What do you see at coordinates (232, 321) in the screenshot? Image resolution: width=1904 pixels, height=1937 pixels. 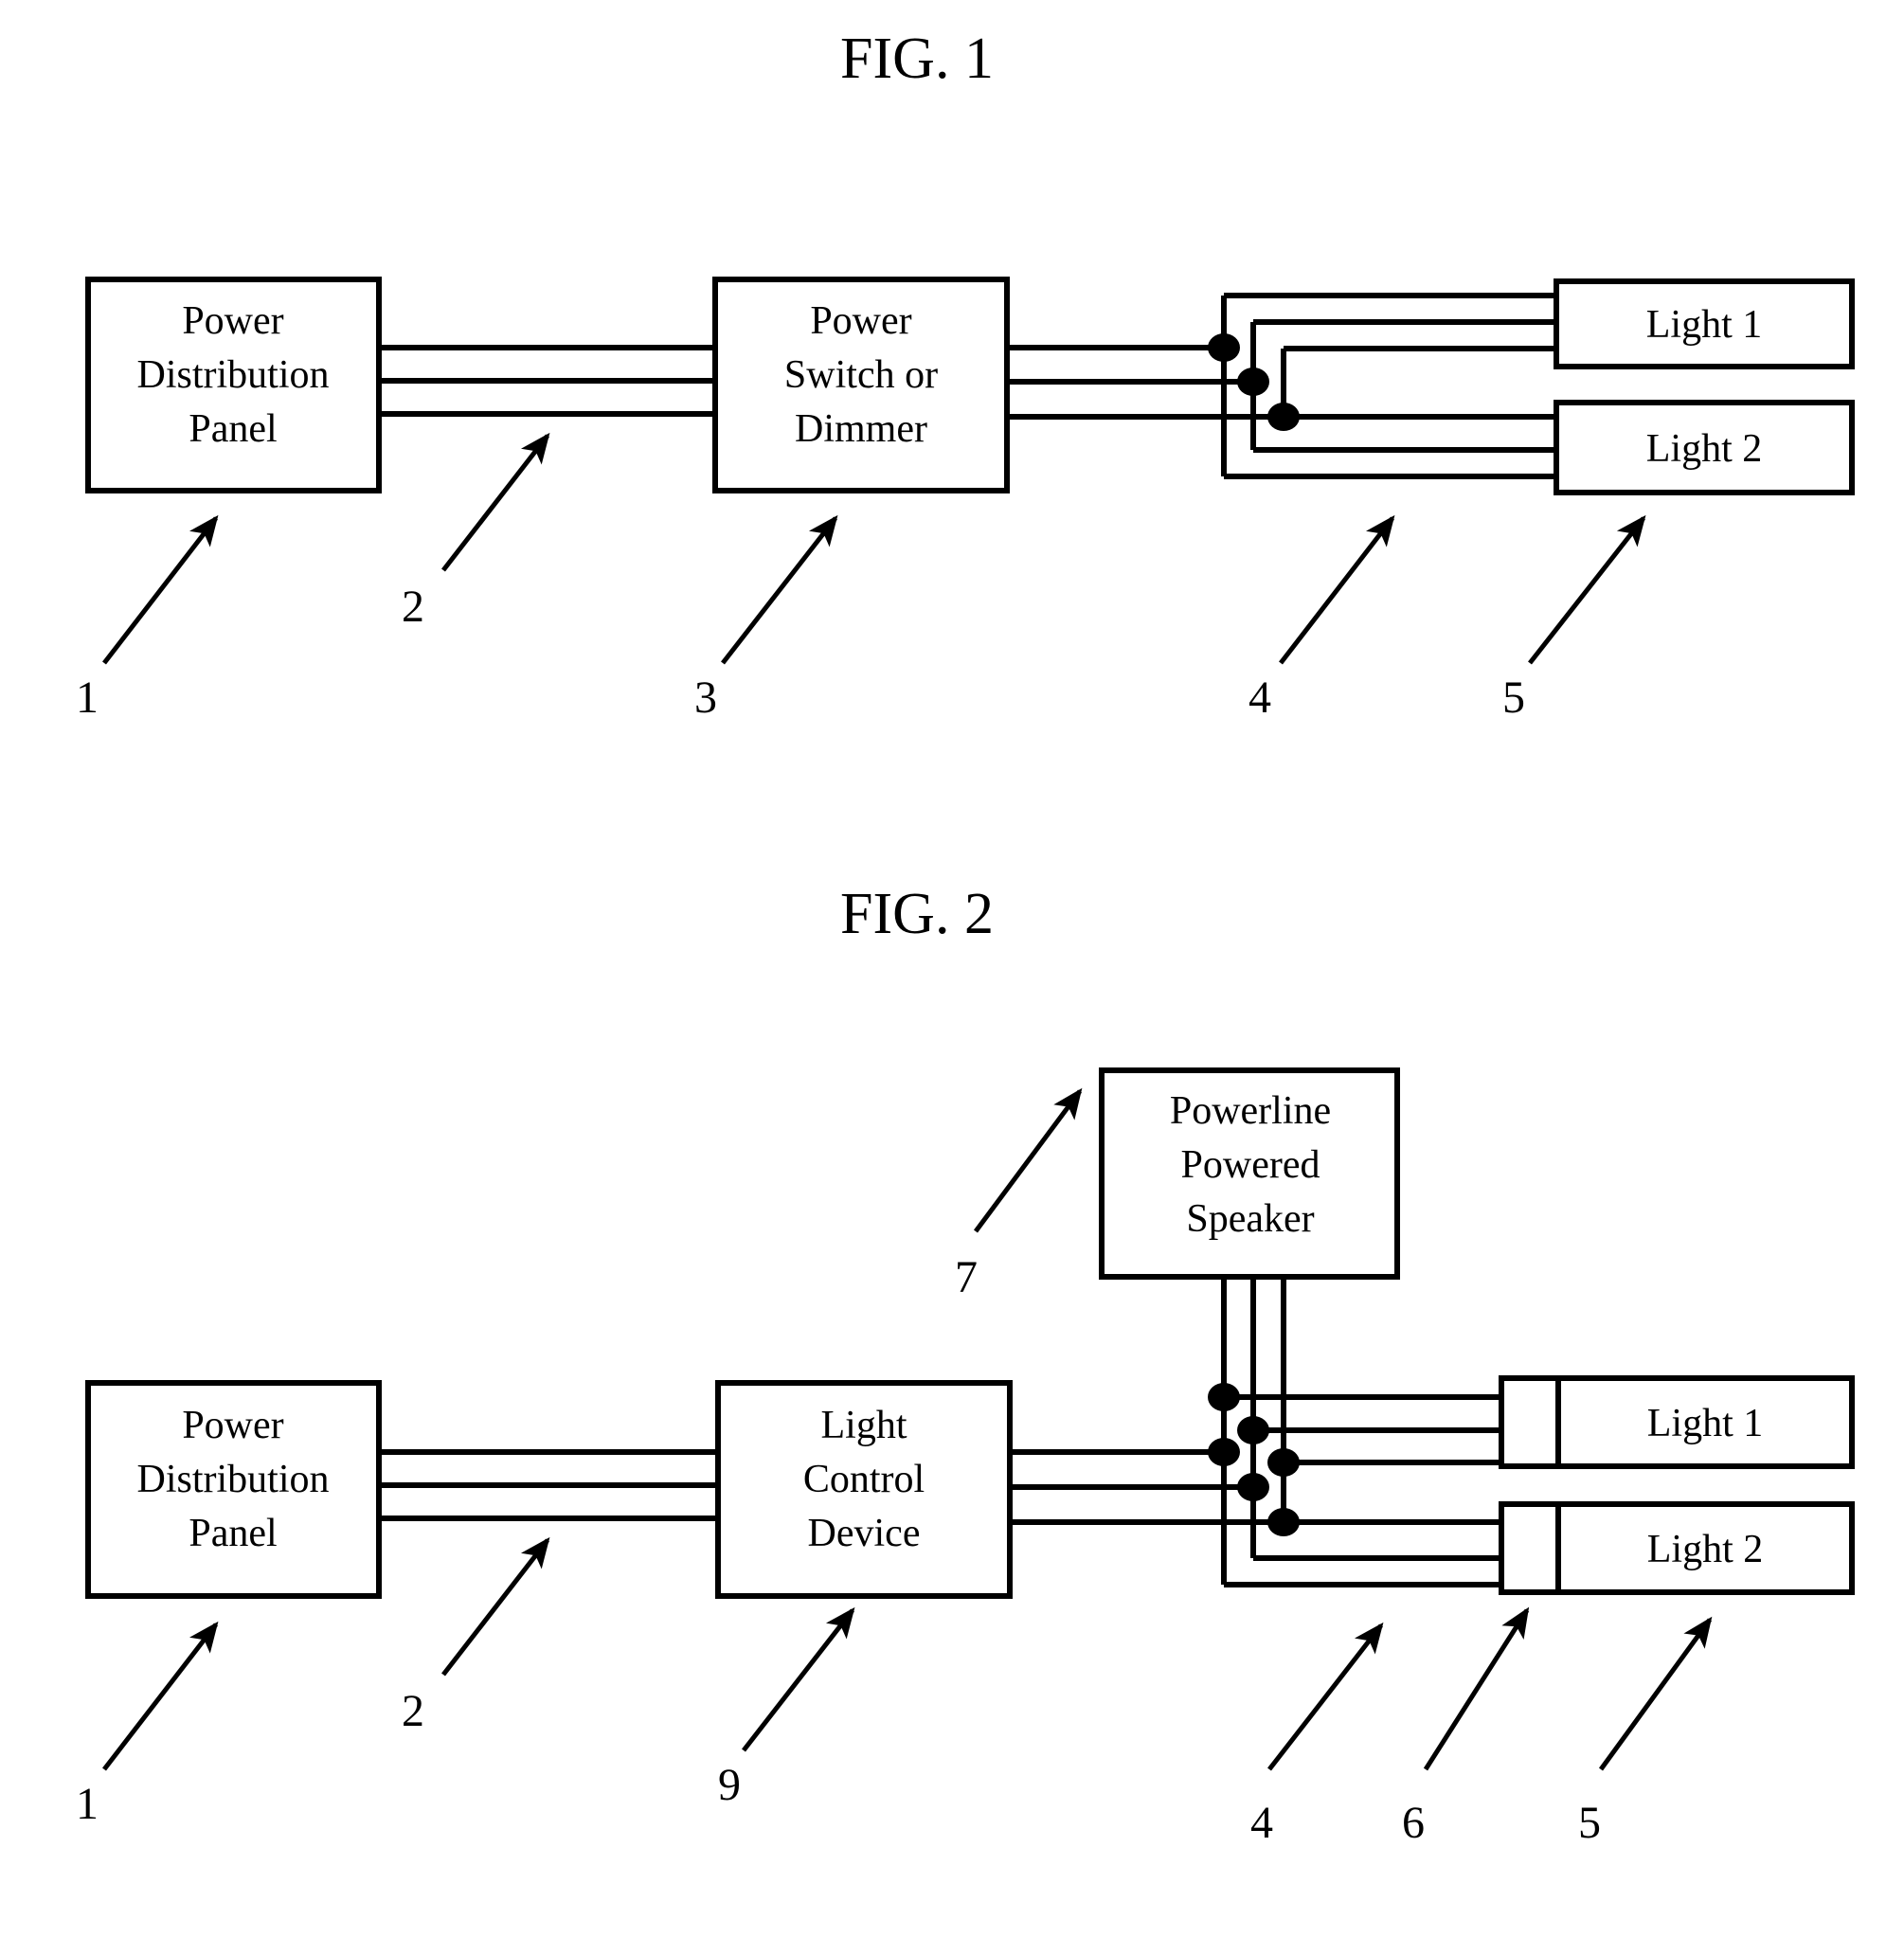 I see `fig1-power-distribution-panel-line-1: Power` at bounding box center [232, 321].